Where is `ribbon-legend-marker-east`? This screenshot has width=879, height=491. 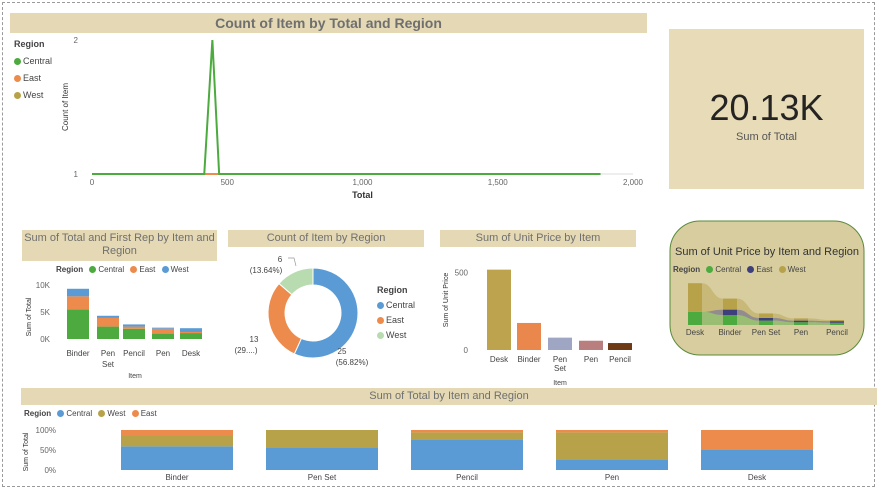 ribbon-legend-marker-east is located at coordinates (751, 270).